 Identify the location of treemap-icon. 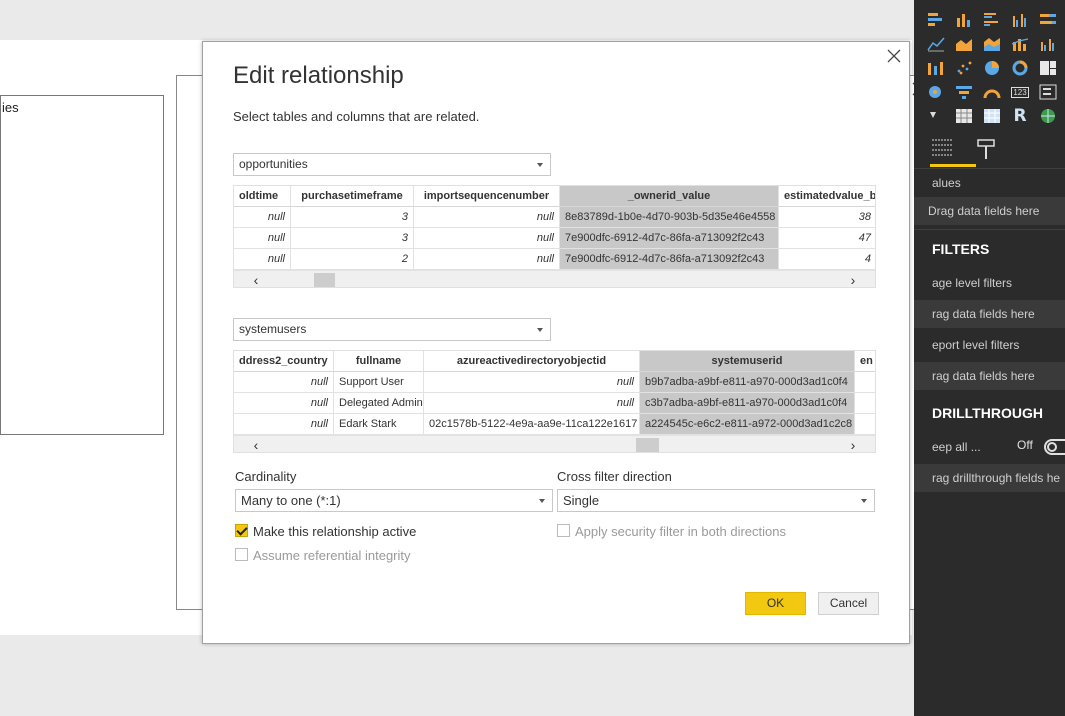
(1048, 68).